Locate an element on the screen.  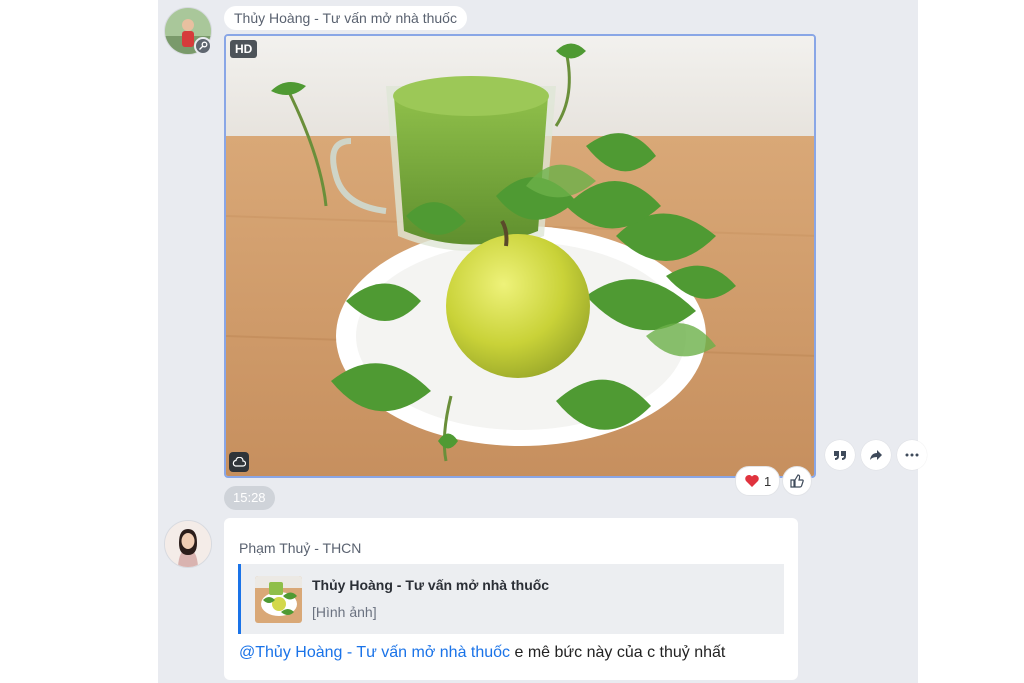
heart-icon is located at coordinates (752, 481).